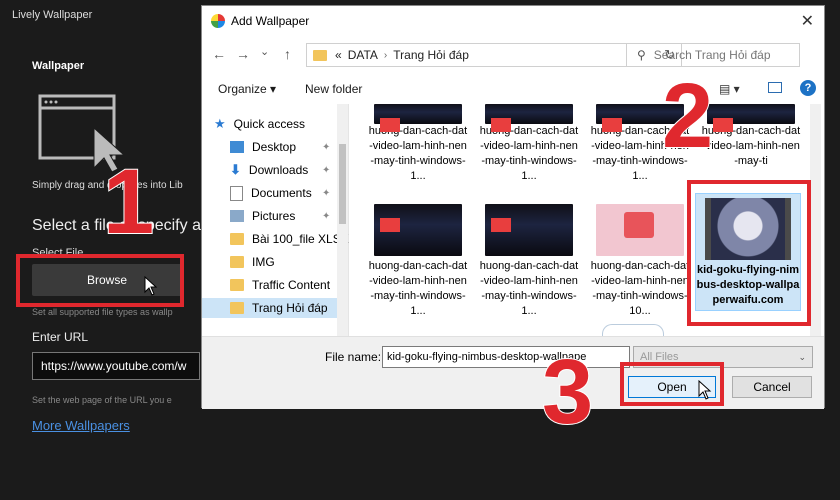 The width and height of the screenshot is (840, 500). Describe the element at coordinates (219, 54) in the screenshot. I see `back-icon: ←` at that location.